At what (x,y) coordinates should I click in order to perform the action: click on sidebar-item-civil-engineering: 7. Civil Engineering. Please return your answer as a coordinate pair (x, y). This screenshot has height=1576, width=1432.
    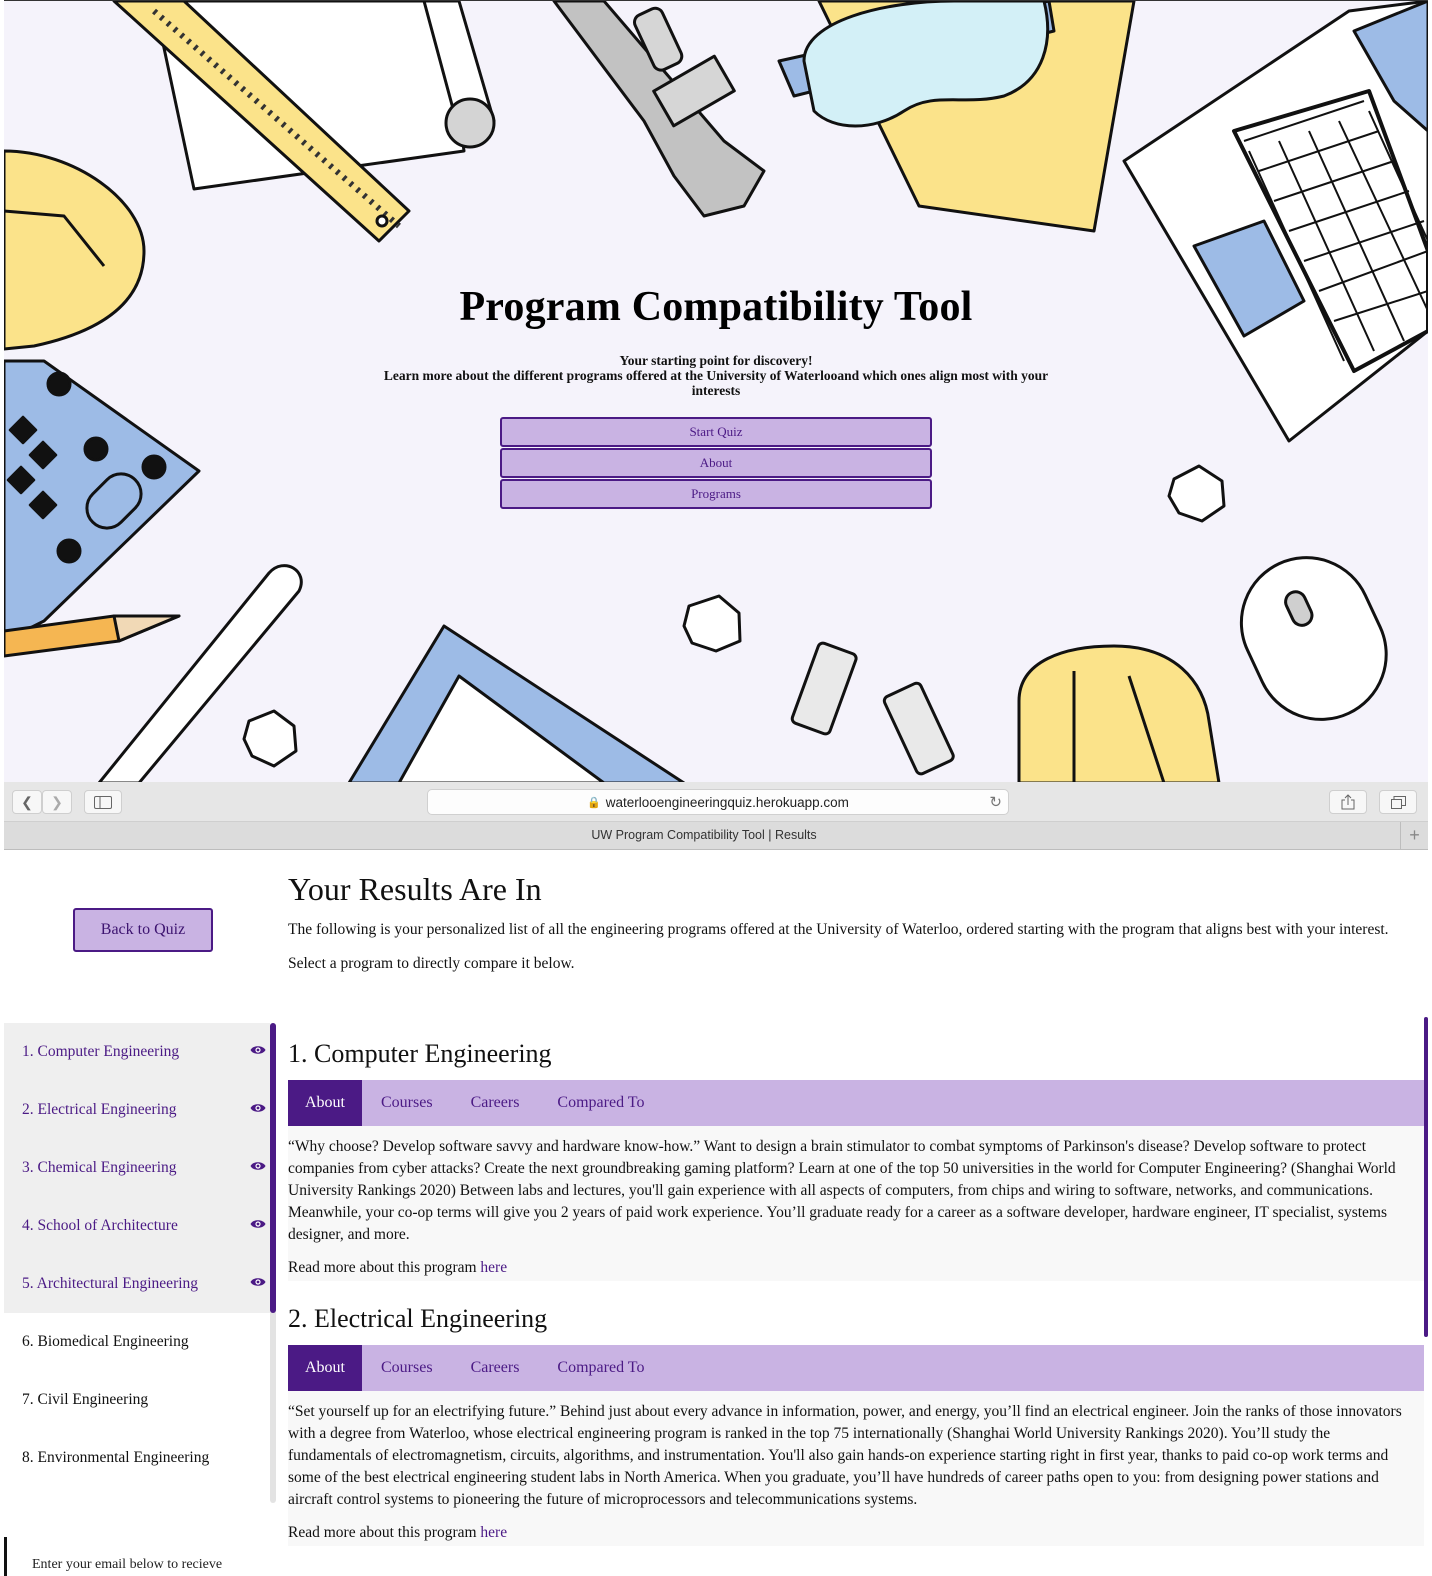
    Looking at the image, I should click on (137, 1400).